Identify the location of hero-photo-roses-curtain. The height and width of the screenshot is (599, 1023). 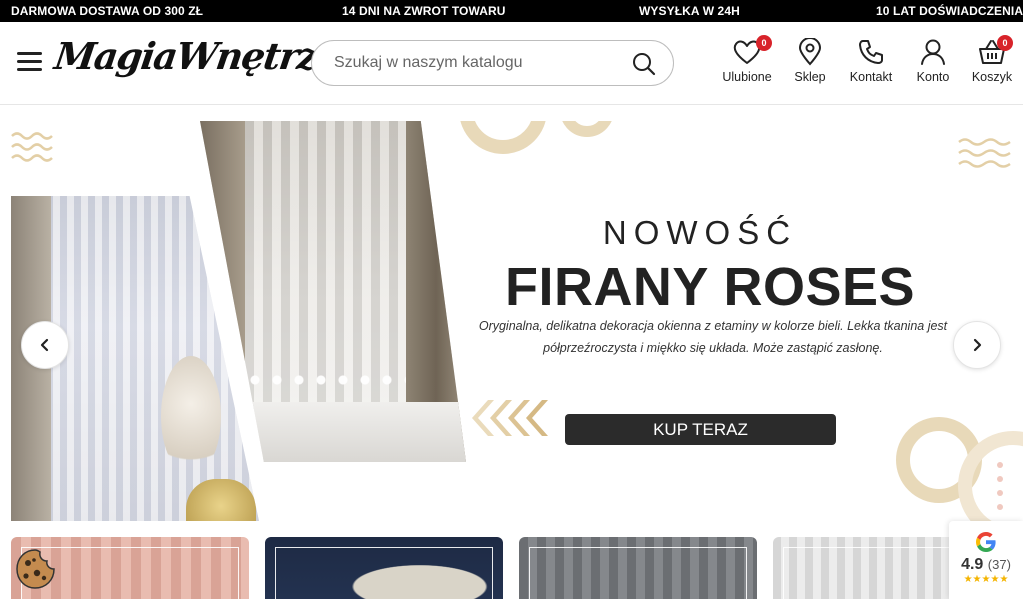
(333, 291).